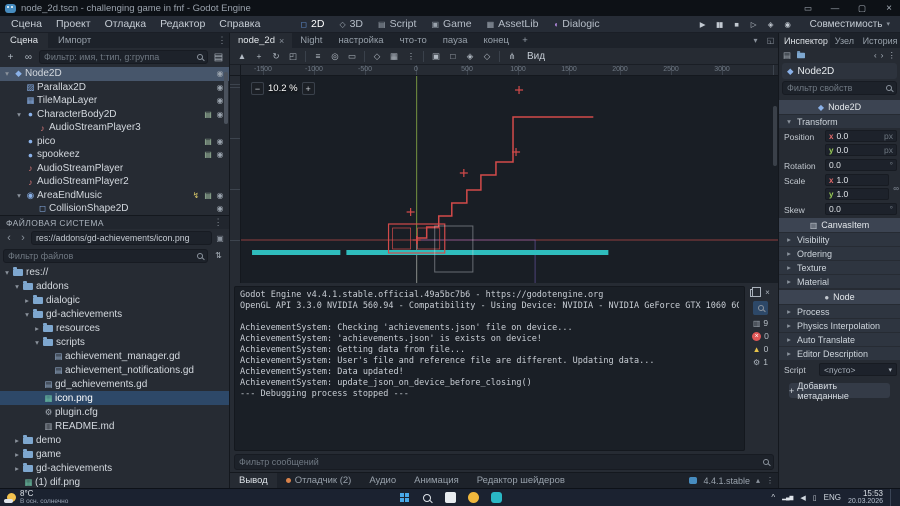 The width and height of the screenshot is (900, 506). What do you see at coordinates (311, 40) in the screenshot?
I see `scene-tab: Night` at bounding box center [311, 40].